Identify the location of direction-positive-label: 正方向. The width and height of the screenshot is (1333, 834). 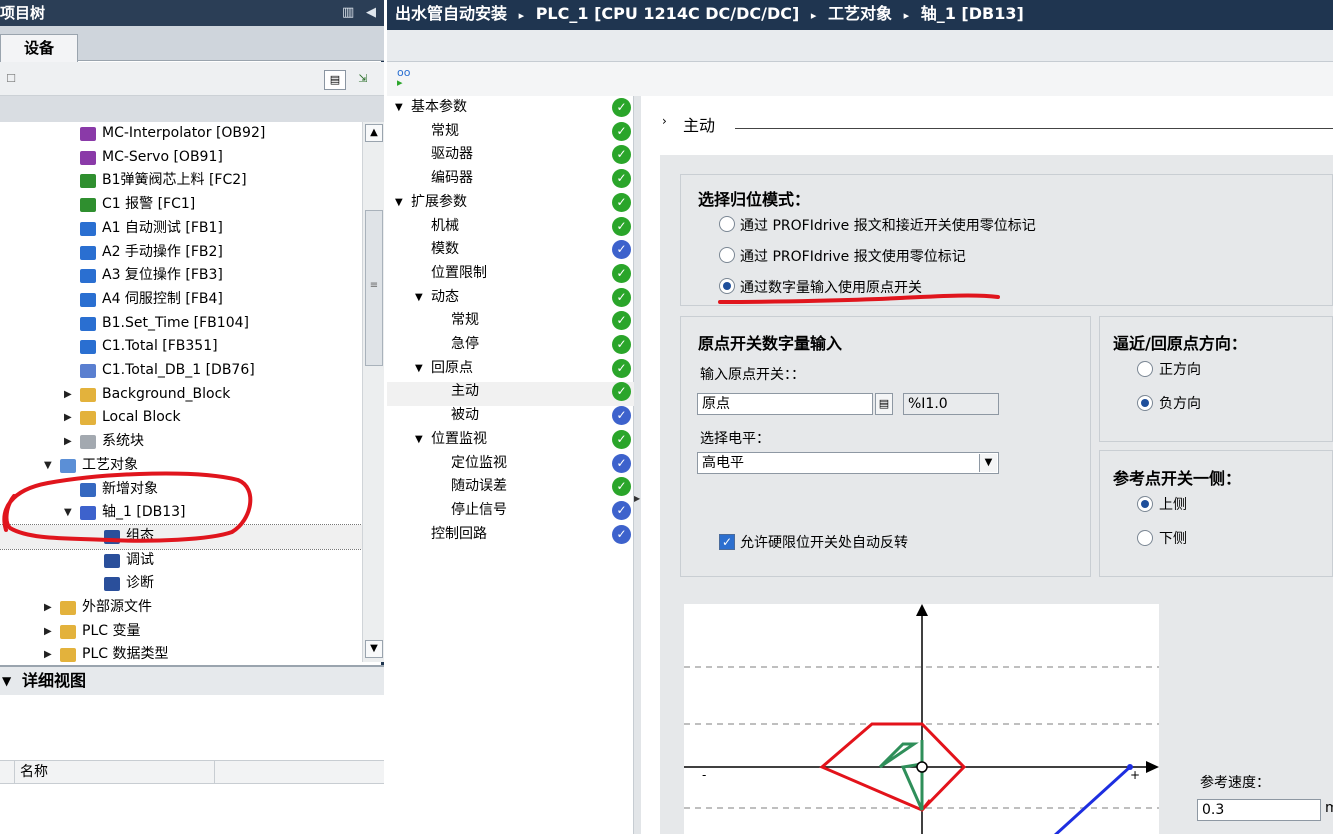
(1180, 369).